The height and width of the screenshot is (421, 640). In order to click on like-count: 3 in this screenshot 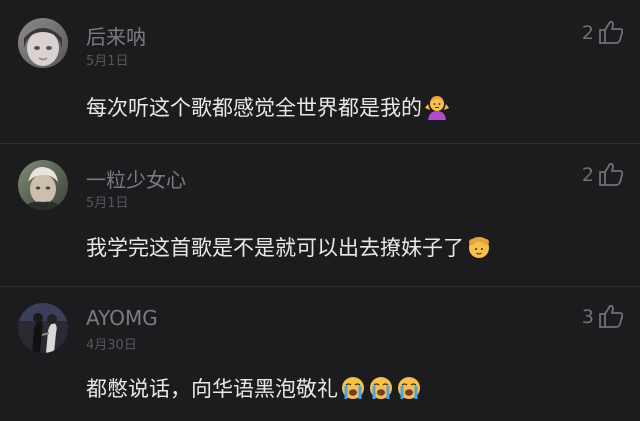, I will do `click(587, 317)`.